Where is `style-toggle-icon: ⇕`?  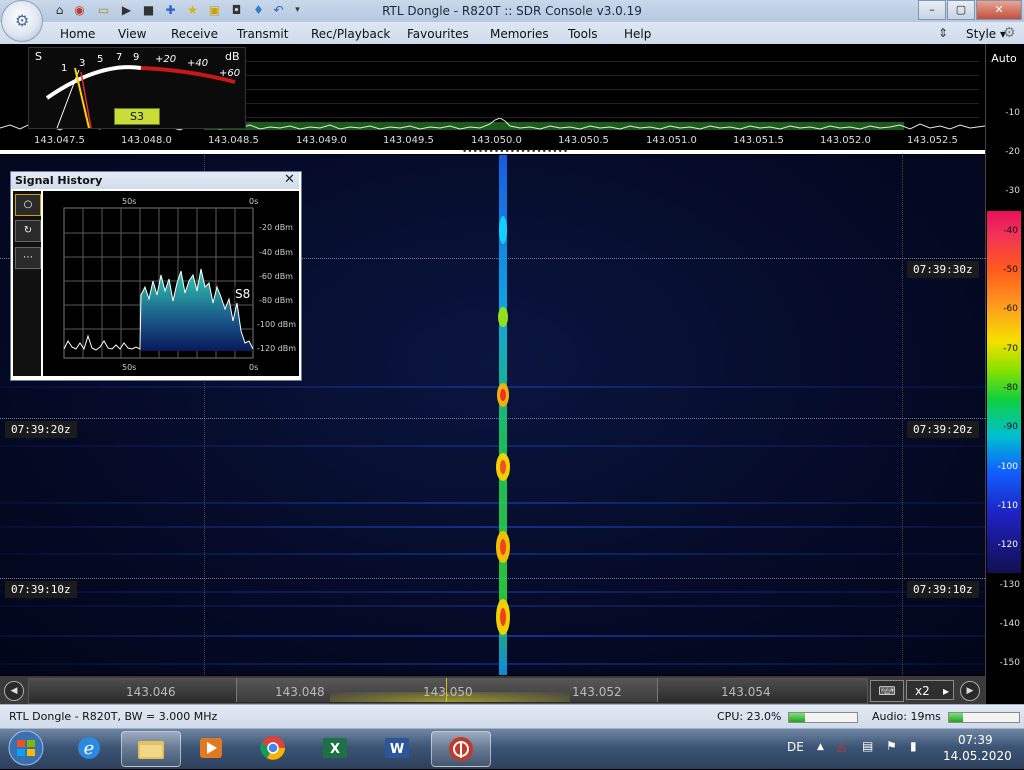
style-toggle-icon: ⇕ is located at coordinates (943, 33).